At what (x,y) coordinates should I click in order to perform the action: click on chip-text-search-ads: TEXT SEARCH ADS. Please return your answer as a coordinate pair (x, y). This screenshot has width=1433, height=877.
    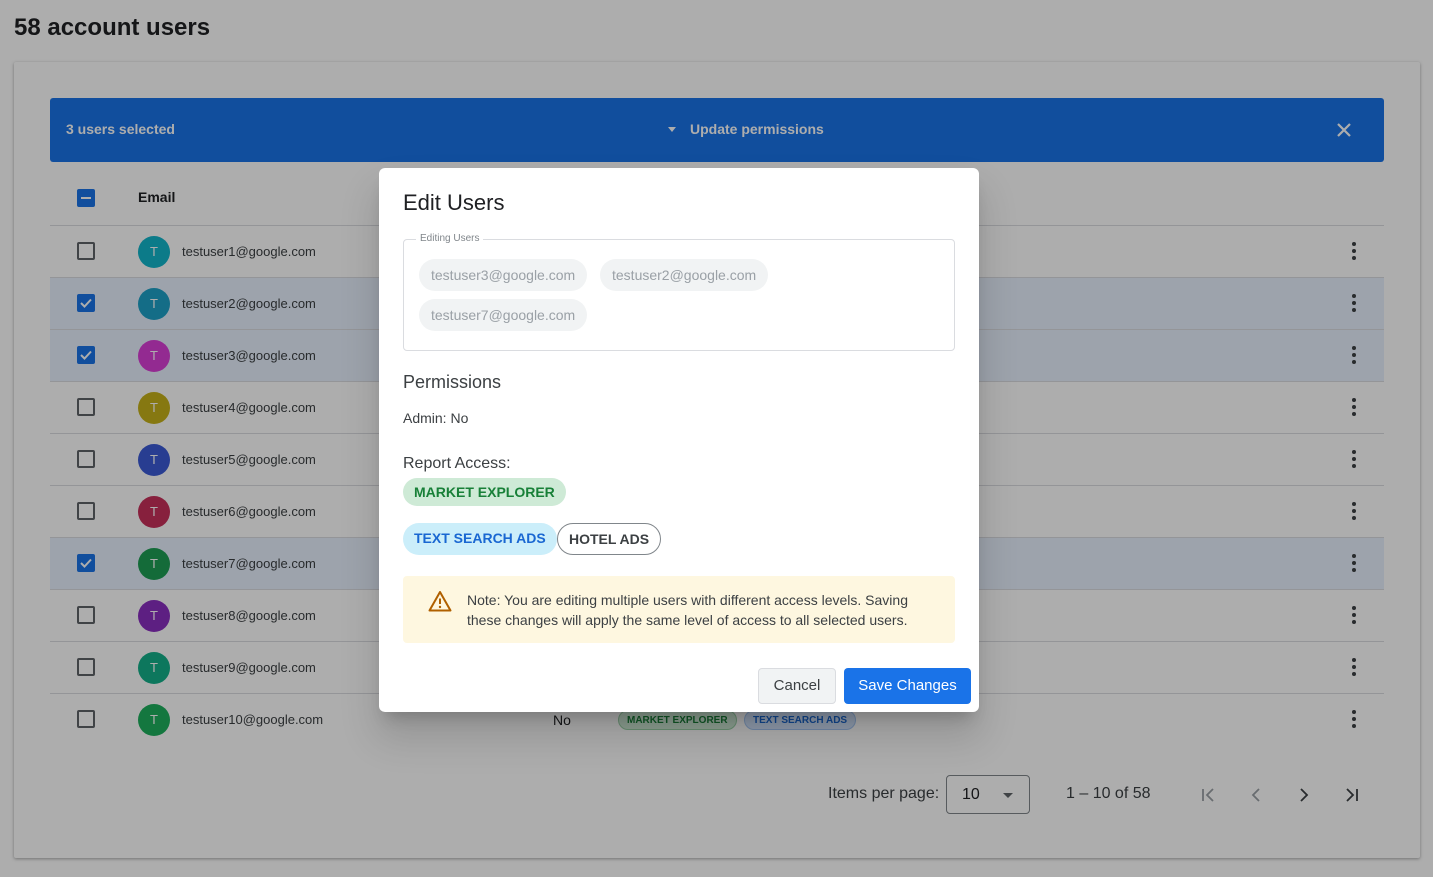
    Looking at the image, I should click on (480, 539).